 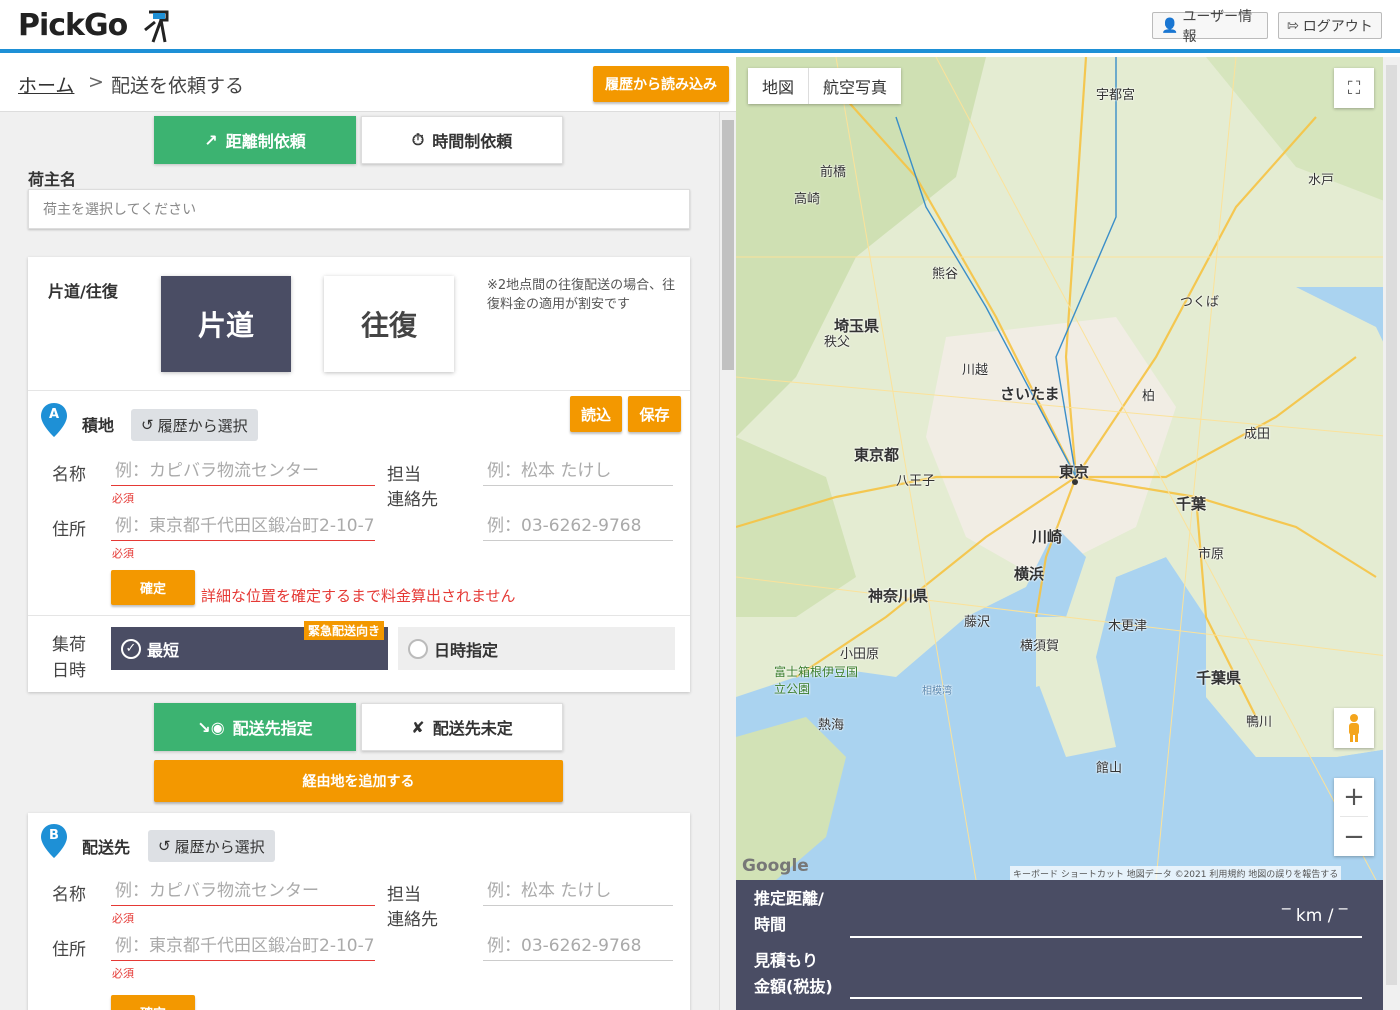 I want to click on pickup-name-input: 例：カピバラ物流センター, so click(x=243, y=471).